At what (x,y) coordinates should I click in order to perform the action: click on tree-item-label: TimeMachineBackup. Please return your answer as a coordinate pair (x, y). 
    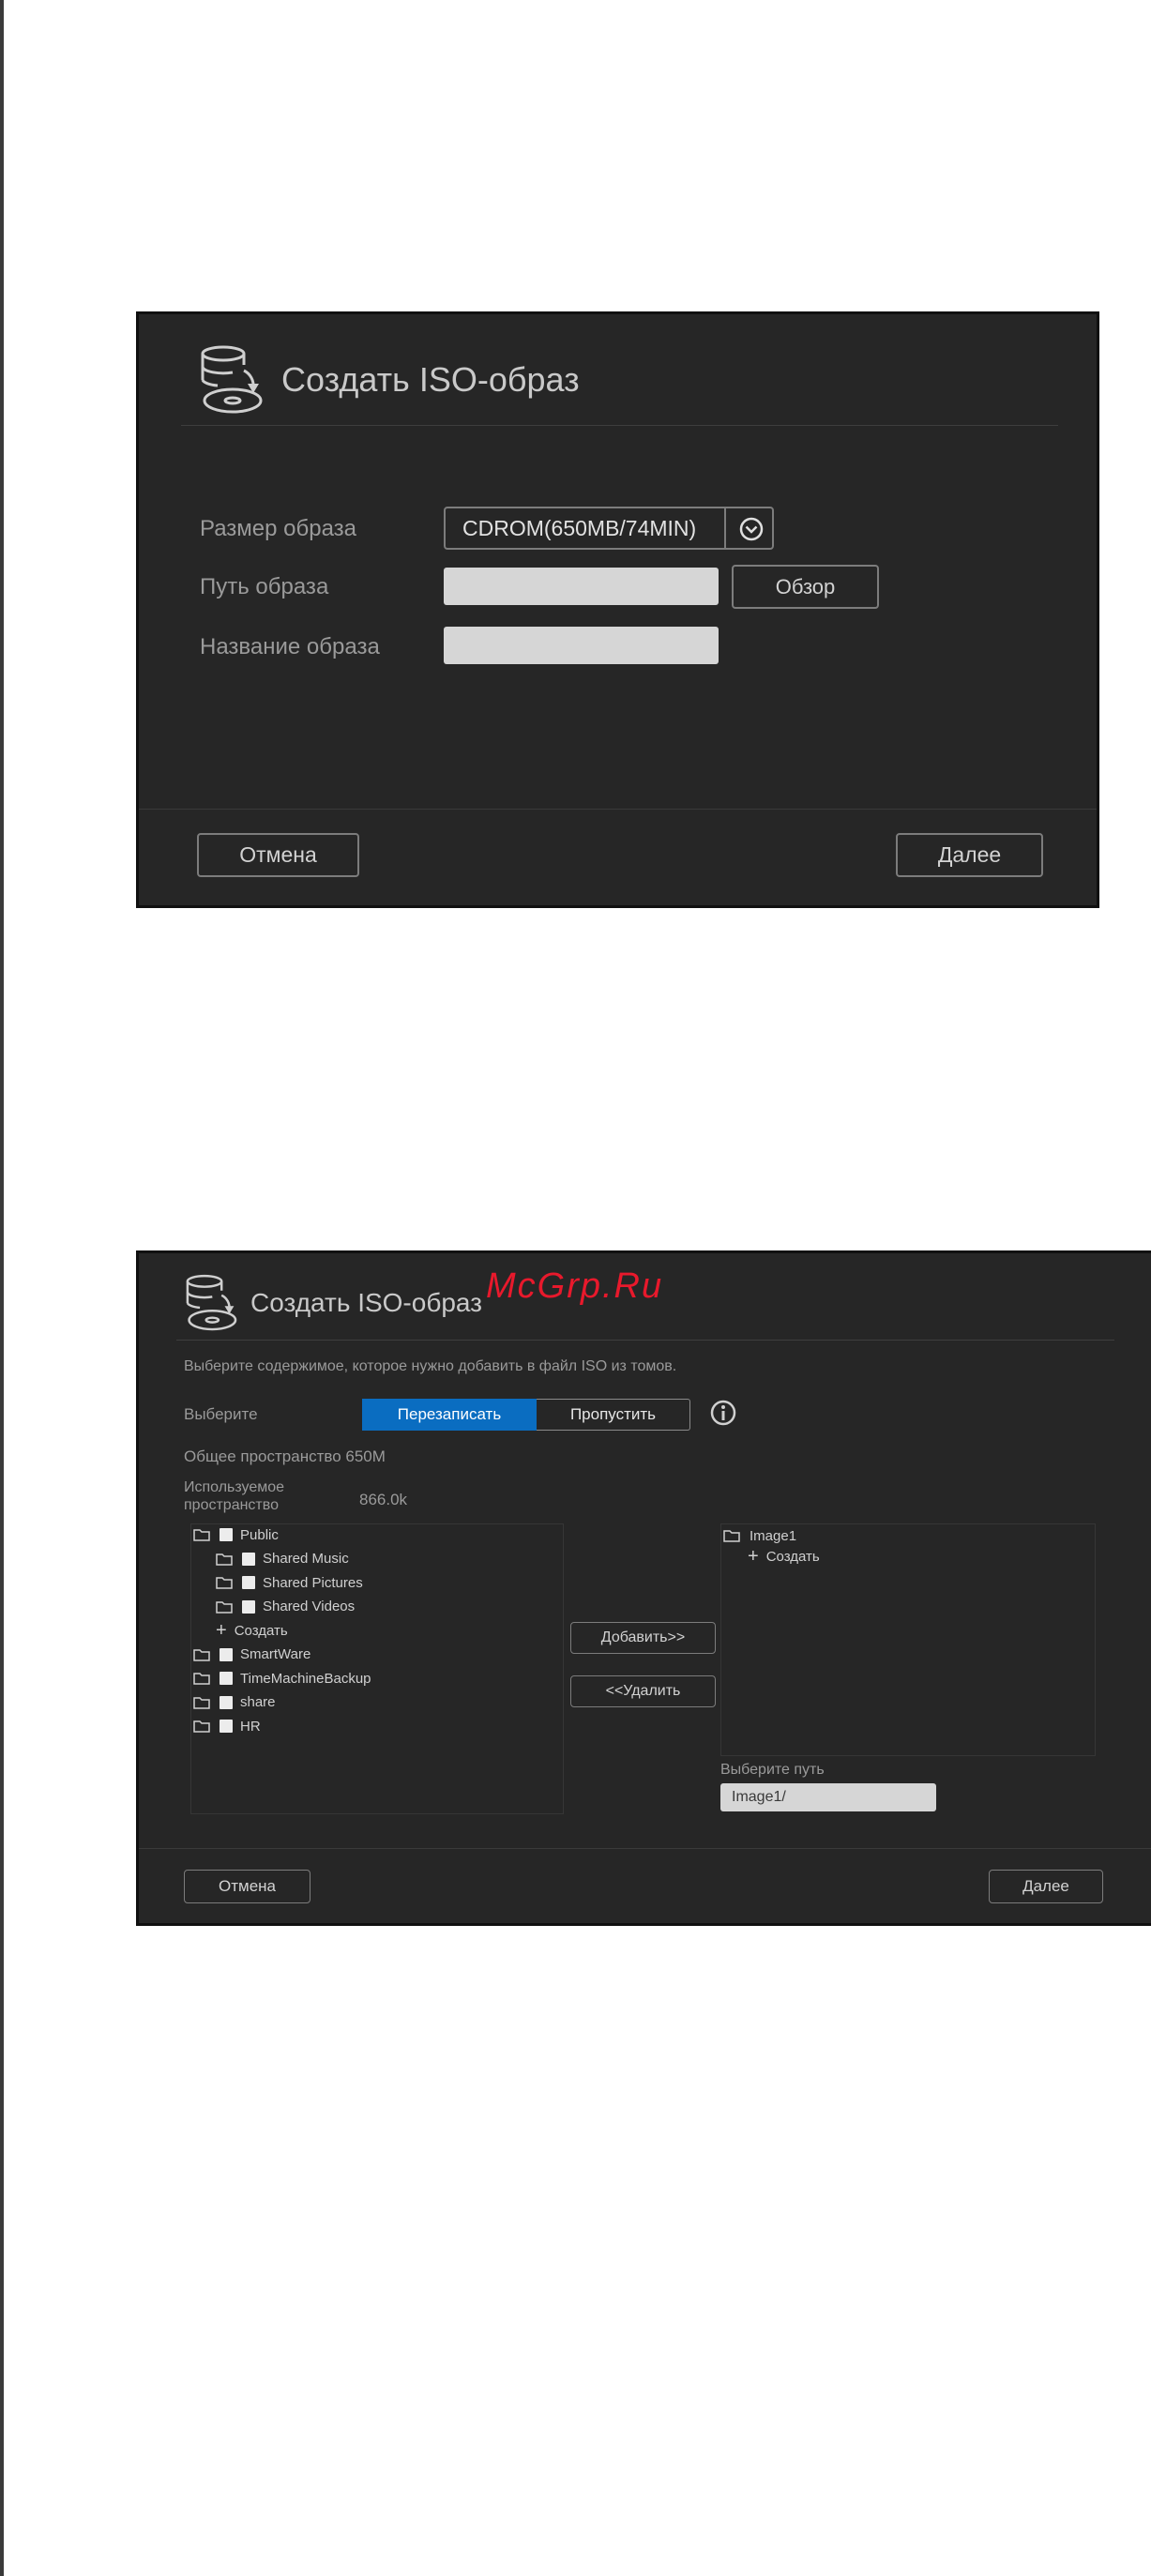
    Looking at the image, I should click on (305, 1678).